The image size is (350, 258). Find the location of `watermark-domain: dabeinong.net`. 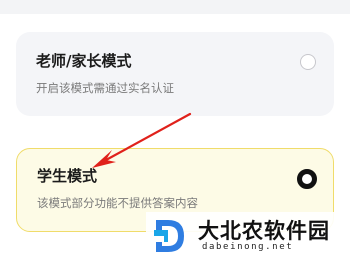

watermark-domain: dabeinong.net is located at coordinates (248, 247).